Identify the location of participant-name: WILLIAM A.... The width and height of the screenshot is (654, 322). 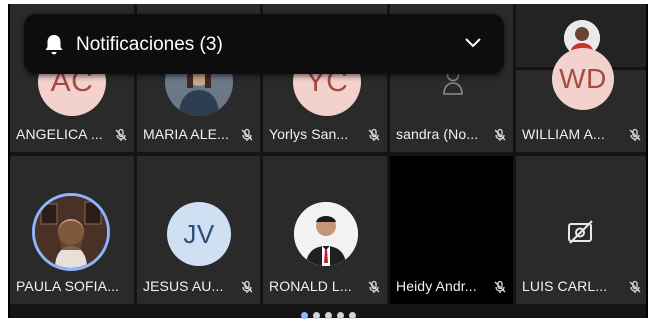
(563, 134).